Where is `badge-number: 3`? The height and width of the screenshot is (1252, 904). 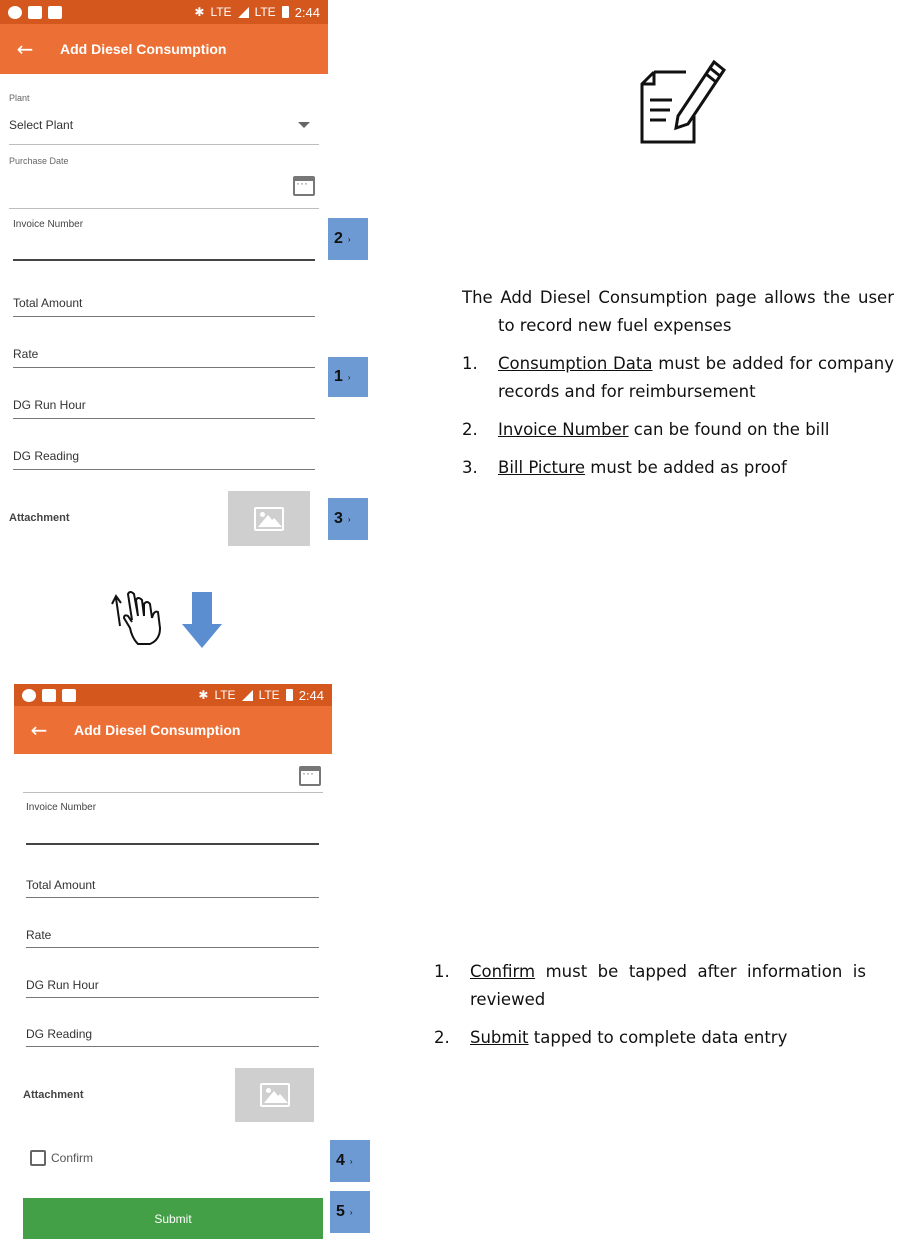 badge-number: 3 is located at coordinates (338, 518).